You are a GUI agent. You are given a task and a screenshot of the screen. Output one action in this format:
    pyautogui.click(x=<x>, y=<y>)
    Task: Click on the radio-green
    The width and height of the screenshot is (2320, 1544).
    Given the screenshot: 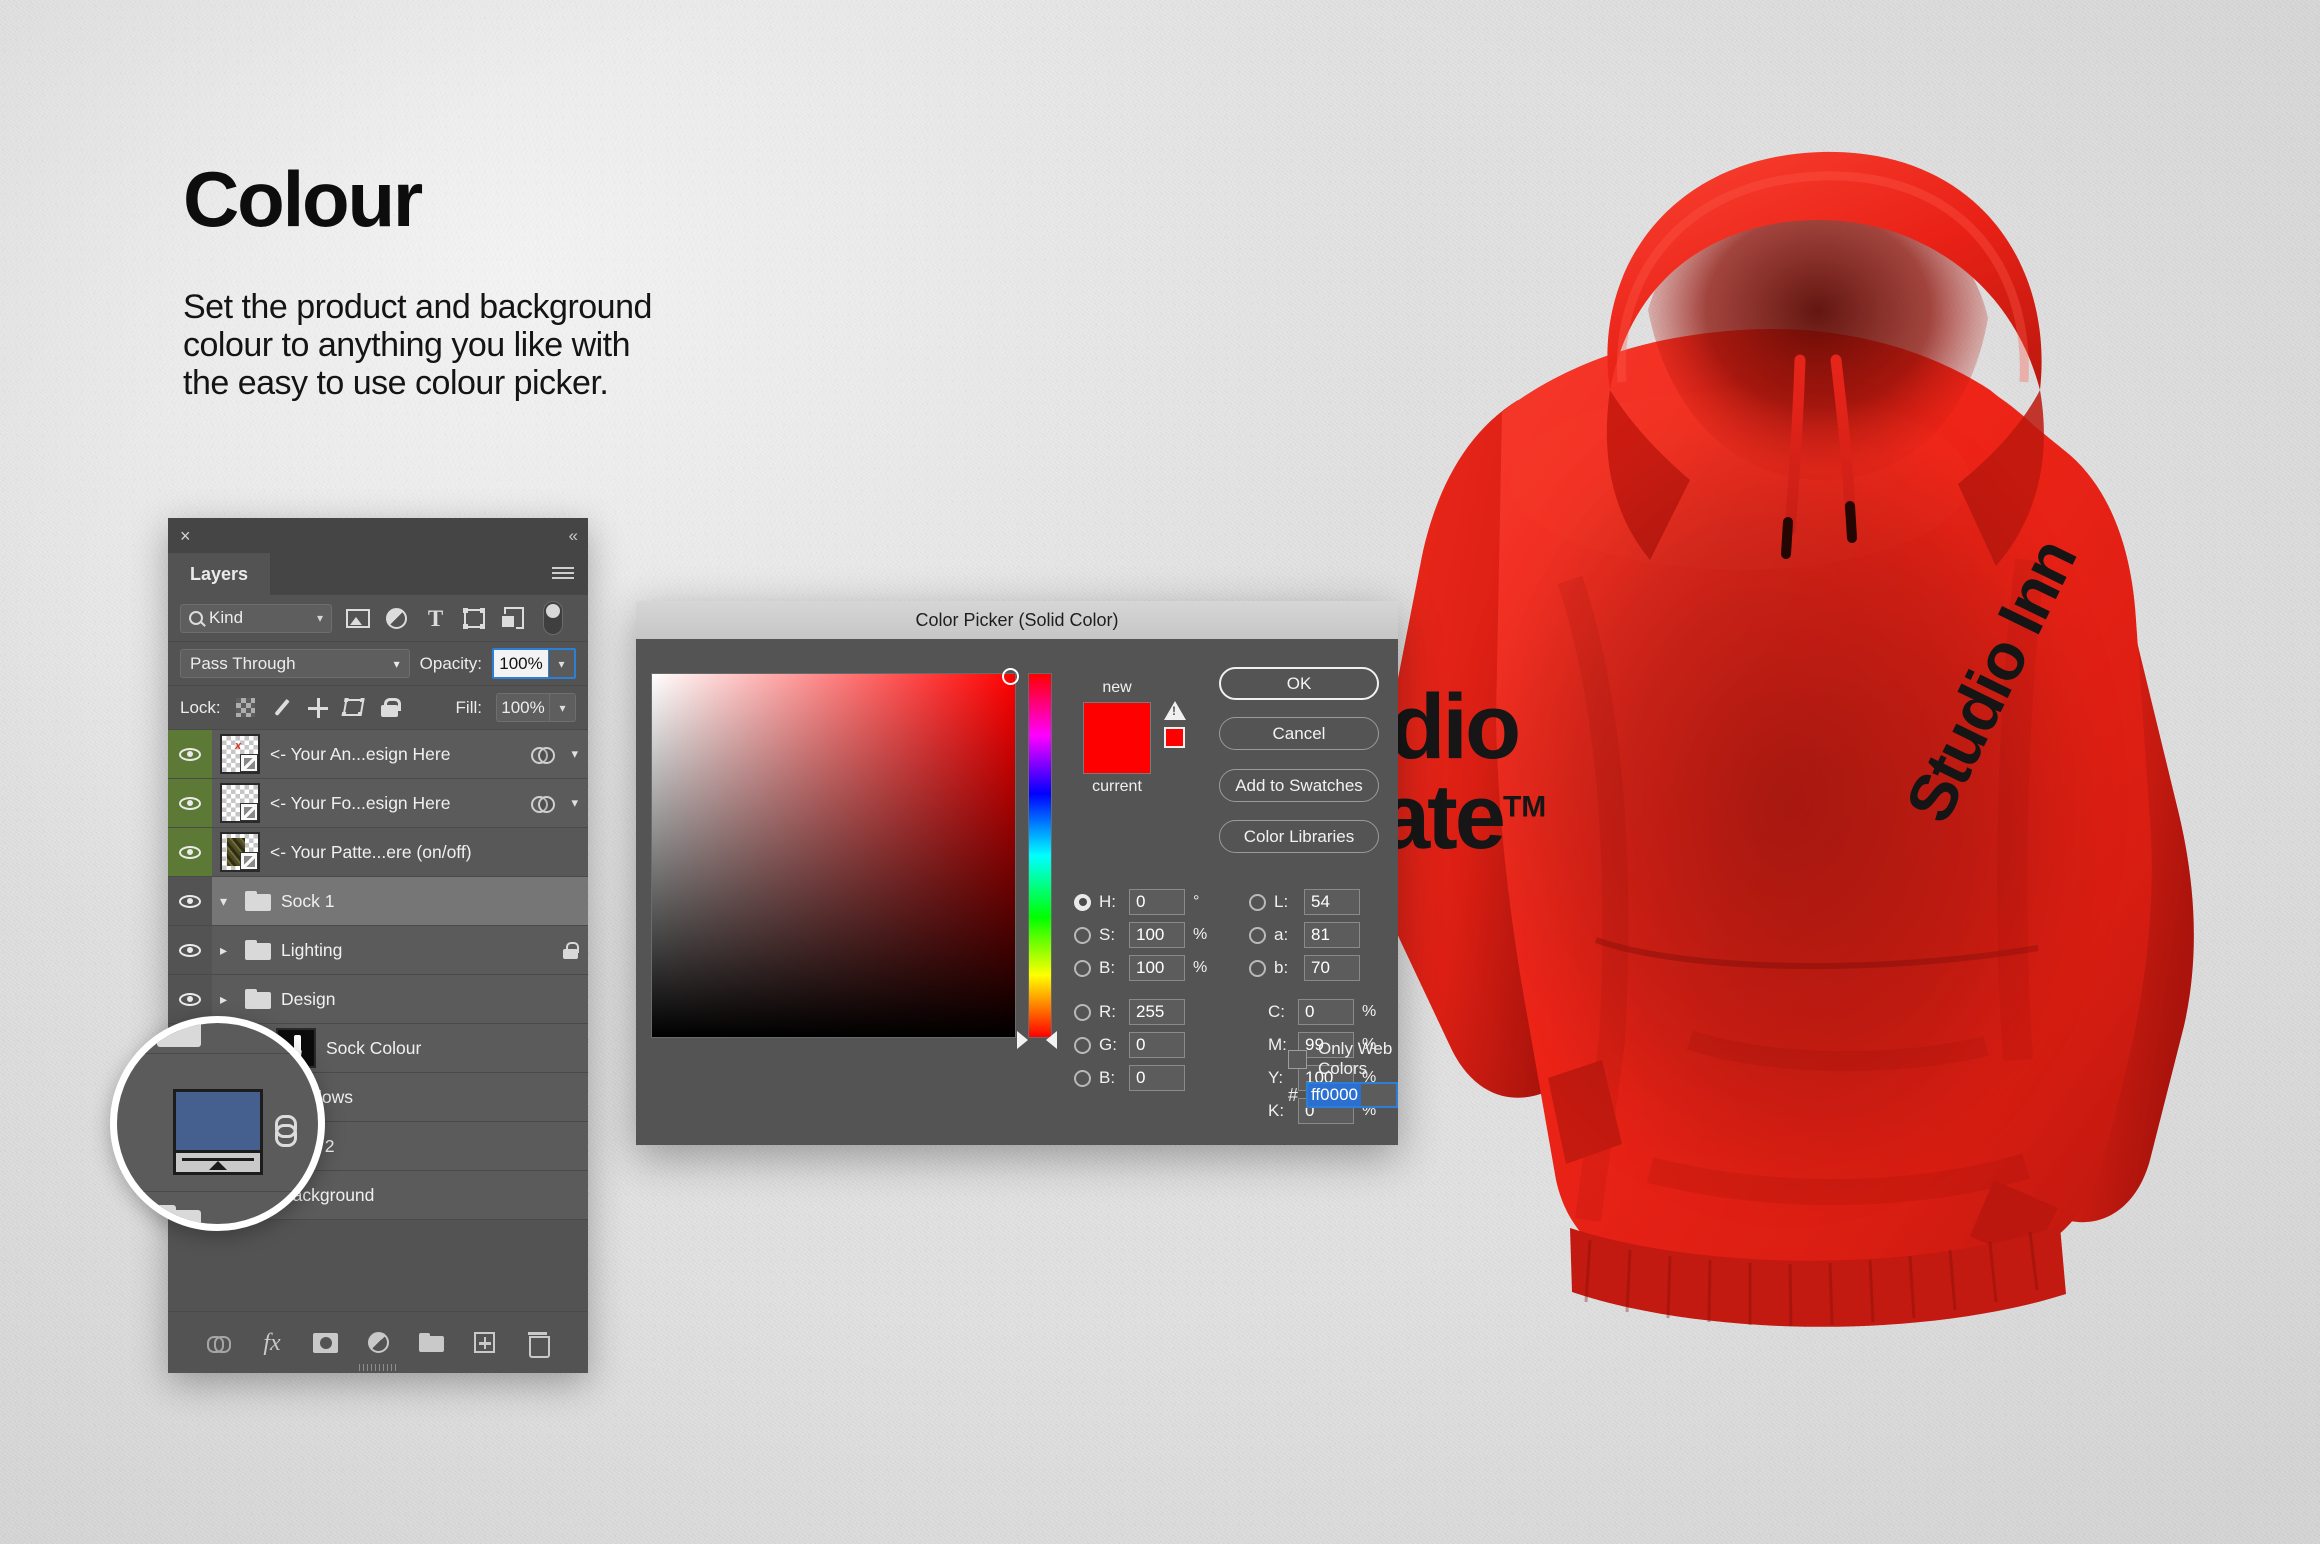 What is the action you would take?
    pyautogui.click(x=1082, y=1045)
    